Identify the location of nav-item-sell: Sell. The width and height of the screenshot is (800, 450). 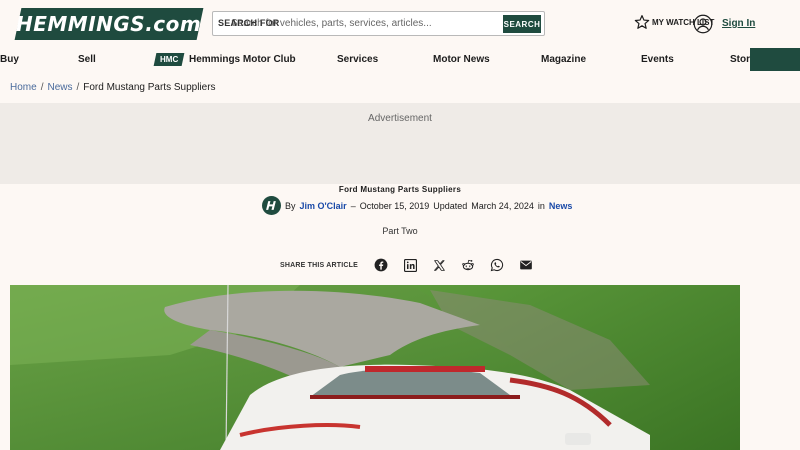
(87, 59).